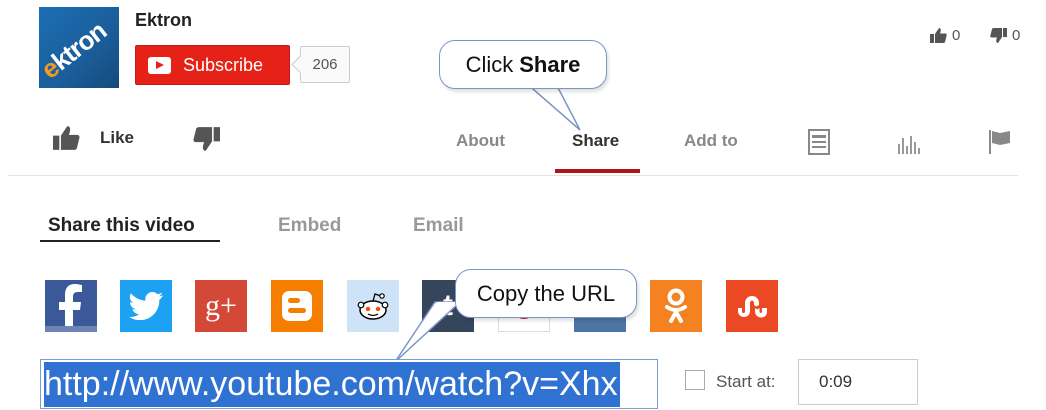  I want to click on action-bar-divider, so click(513, 175).